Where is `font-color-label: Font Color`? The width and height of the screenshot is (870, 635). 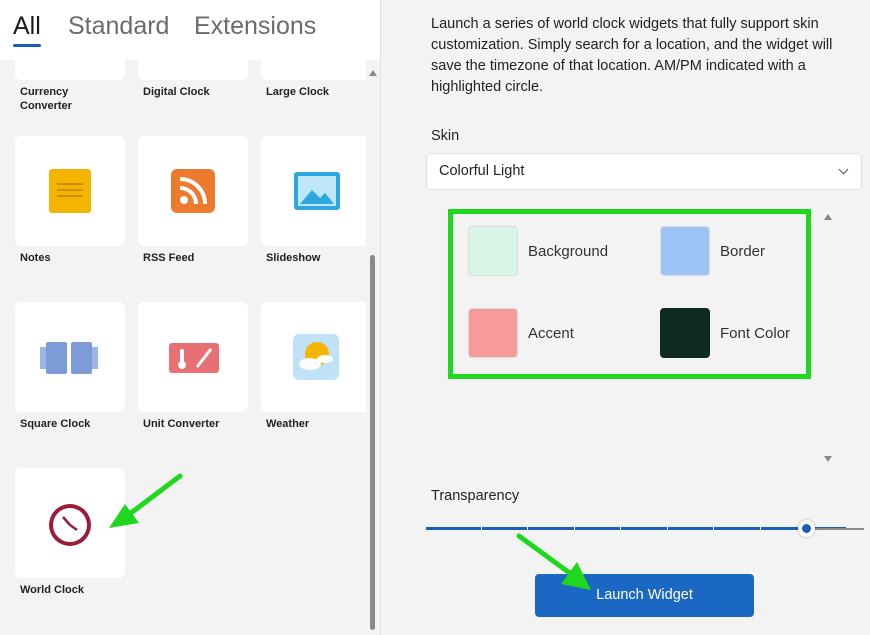
font-color-label: Font Color is located at coordinates (755, 333).